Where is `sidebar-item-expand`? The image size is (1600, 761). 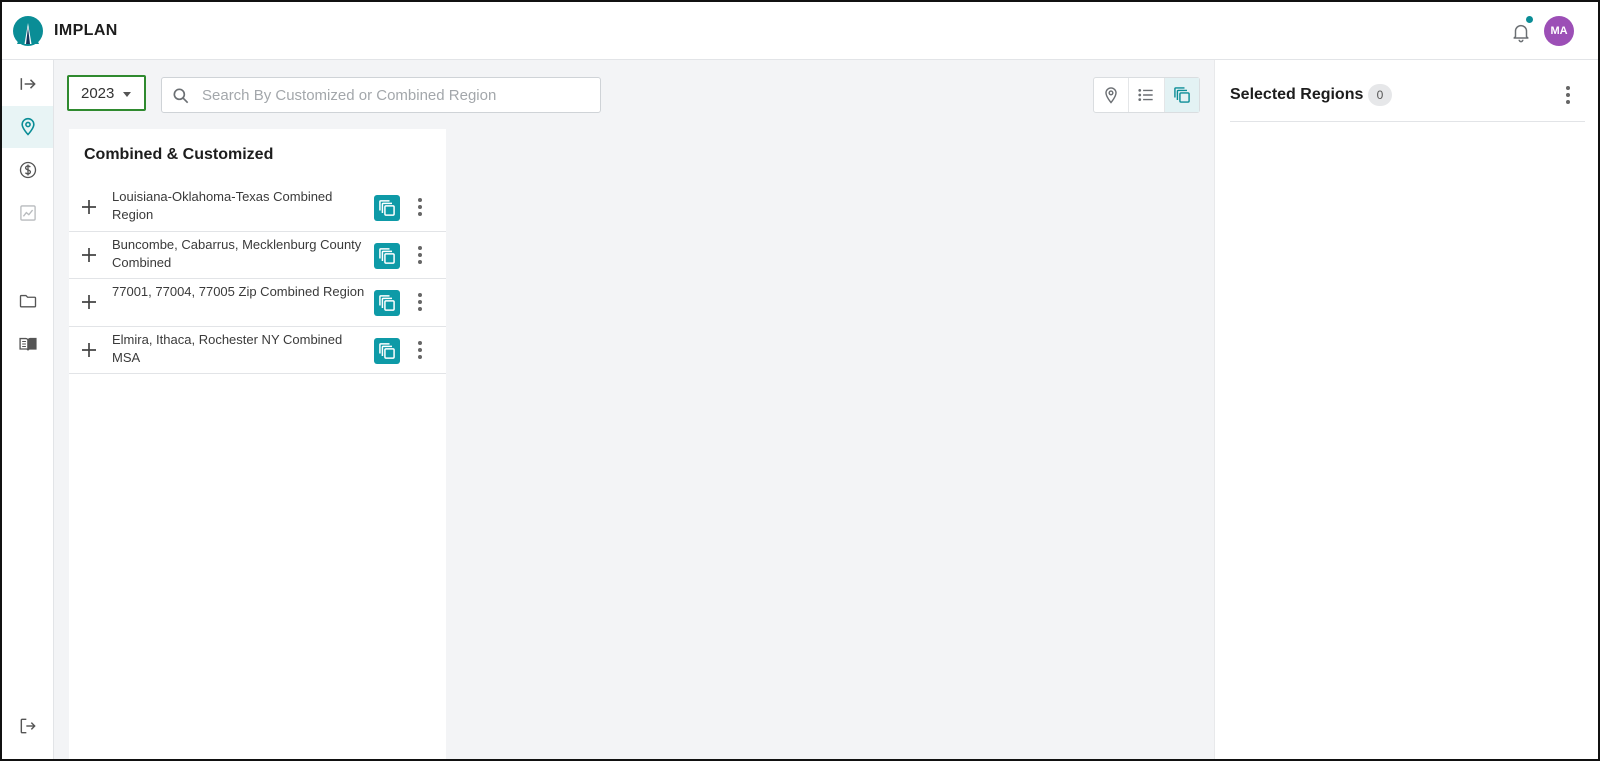 sidebar-item-expand is located at coordinates (27, 84).